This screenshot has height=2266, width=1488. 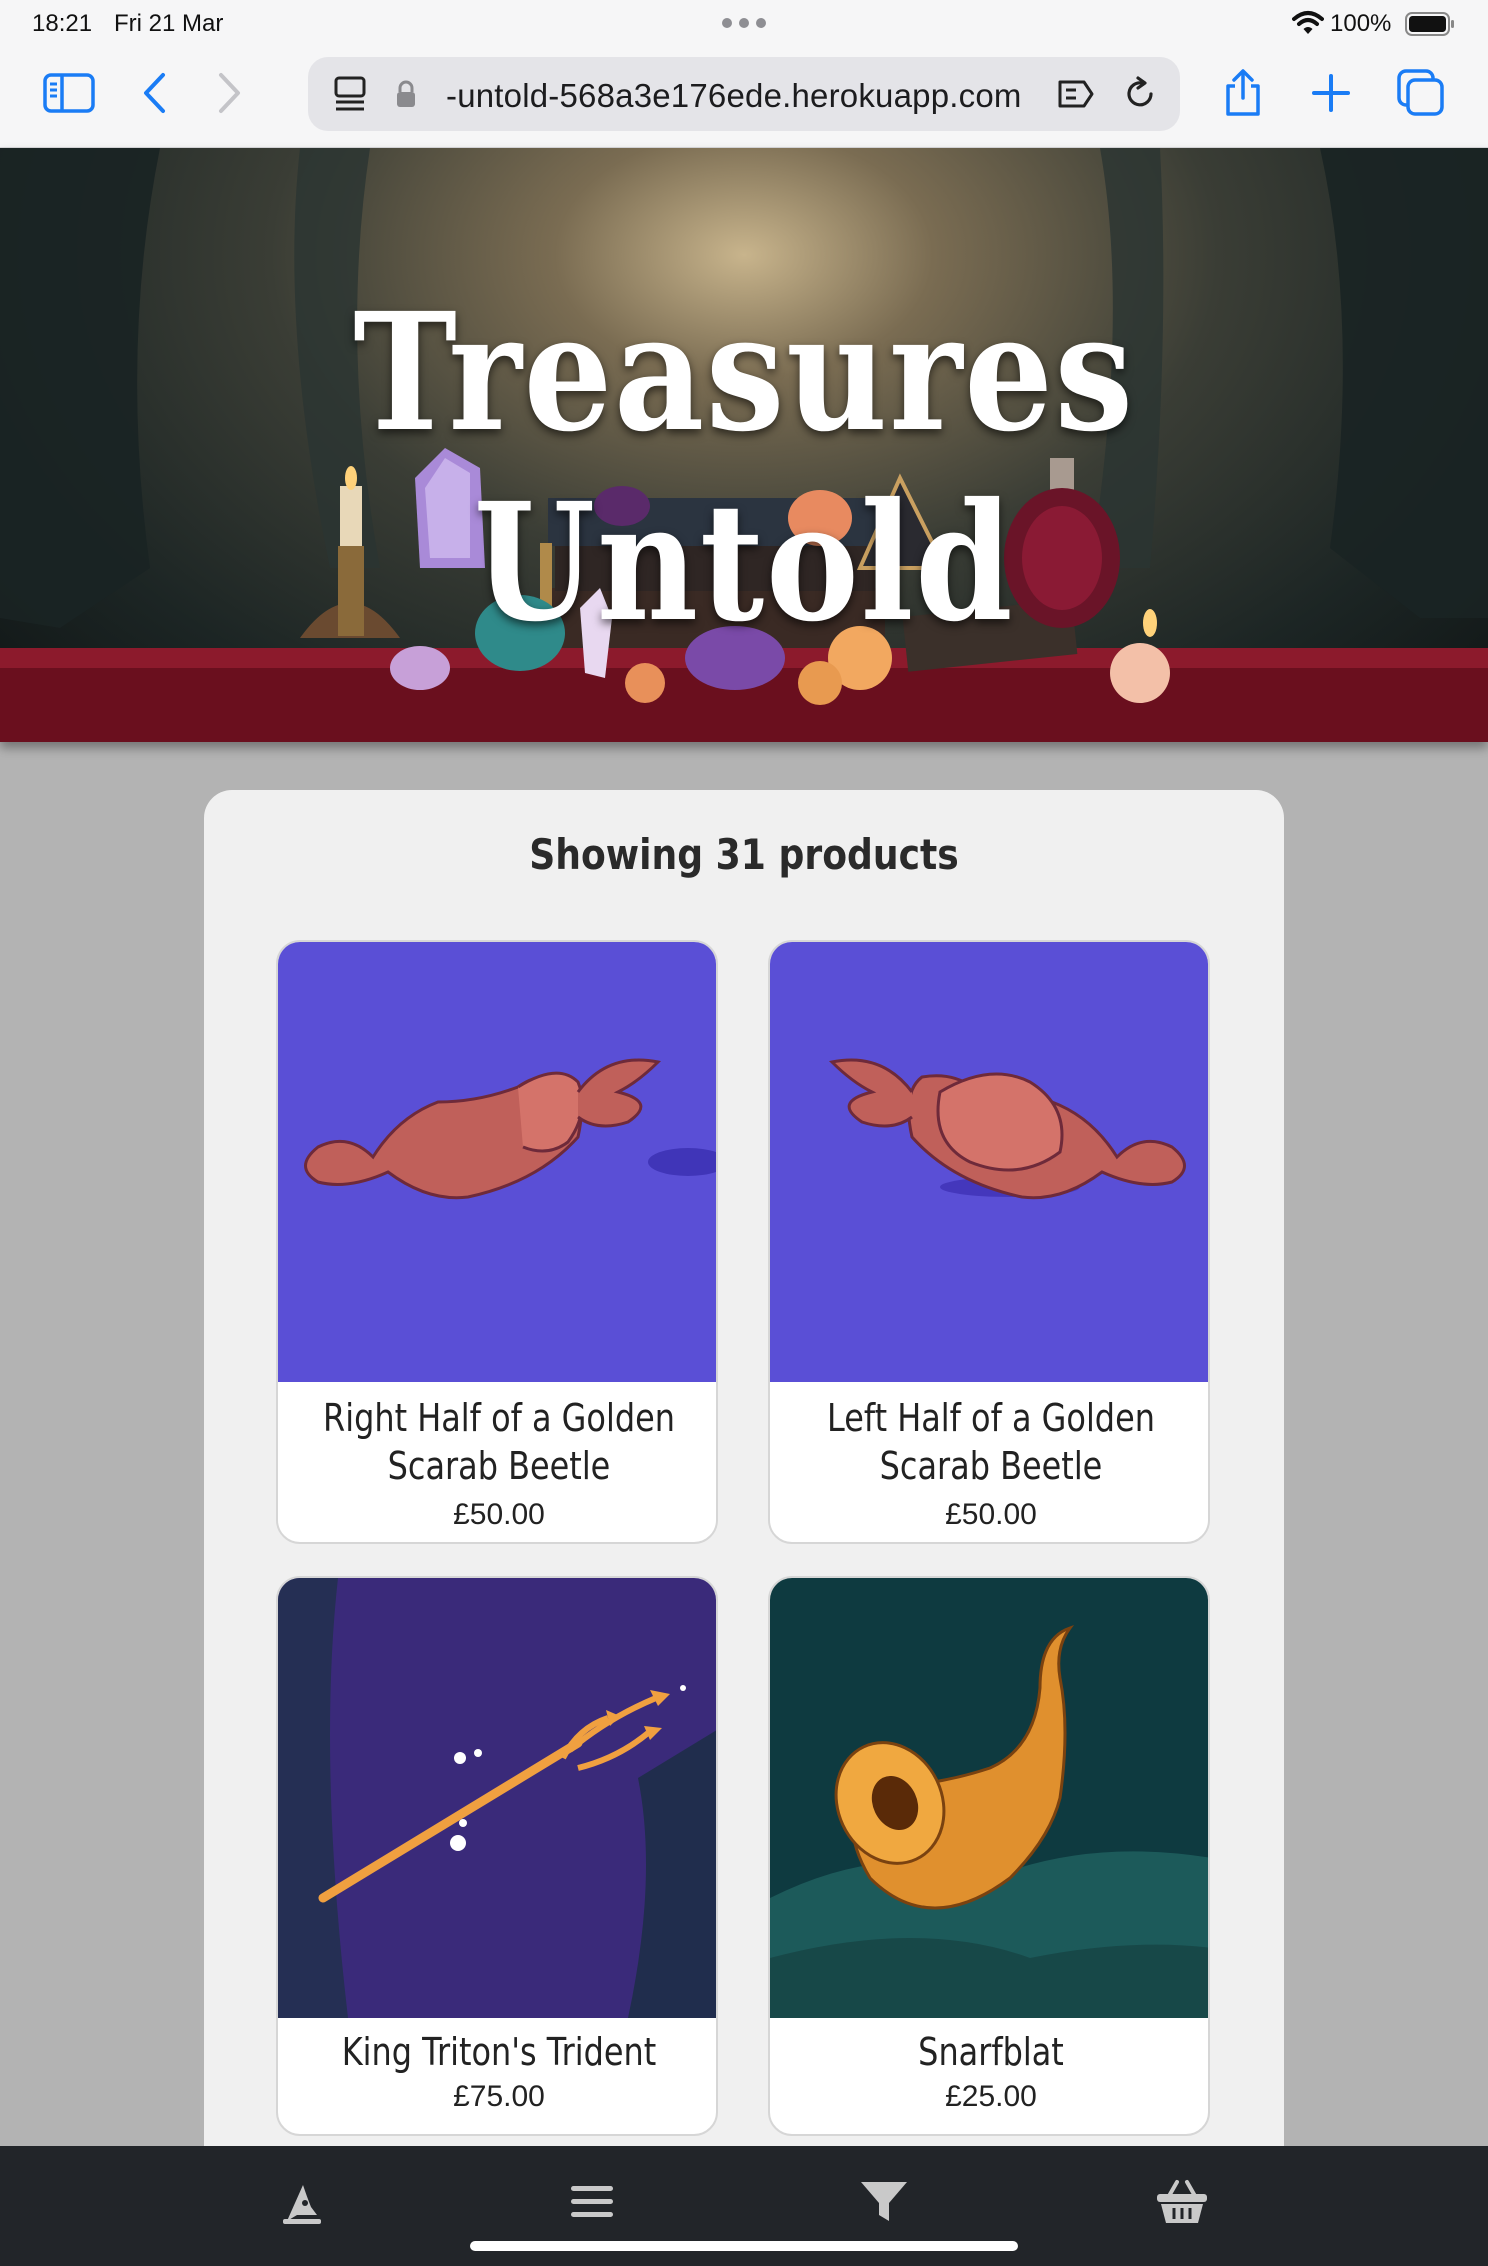 I want to click on address-bar: -untold-568a3e176ede.herokuapp.com, so click(x=744, y=94).